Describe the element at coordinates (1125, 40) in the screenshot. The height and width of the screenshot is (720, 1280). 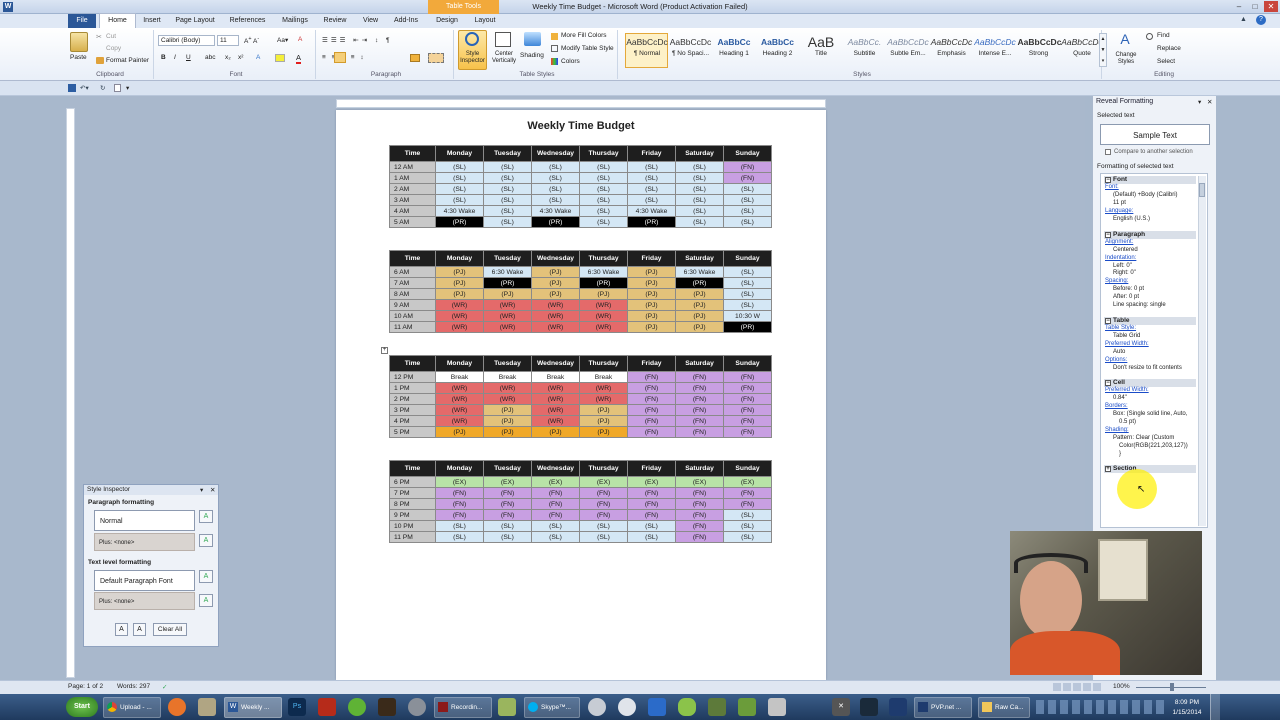
I see `change-styles-icon: A` at that location.